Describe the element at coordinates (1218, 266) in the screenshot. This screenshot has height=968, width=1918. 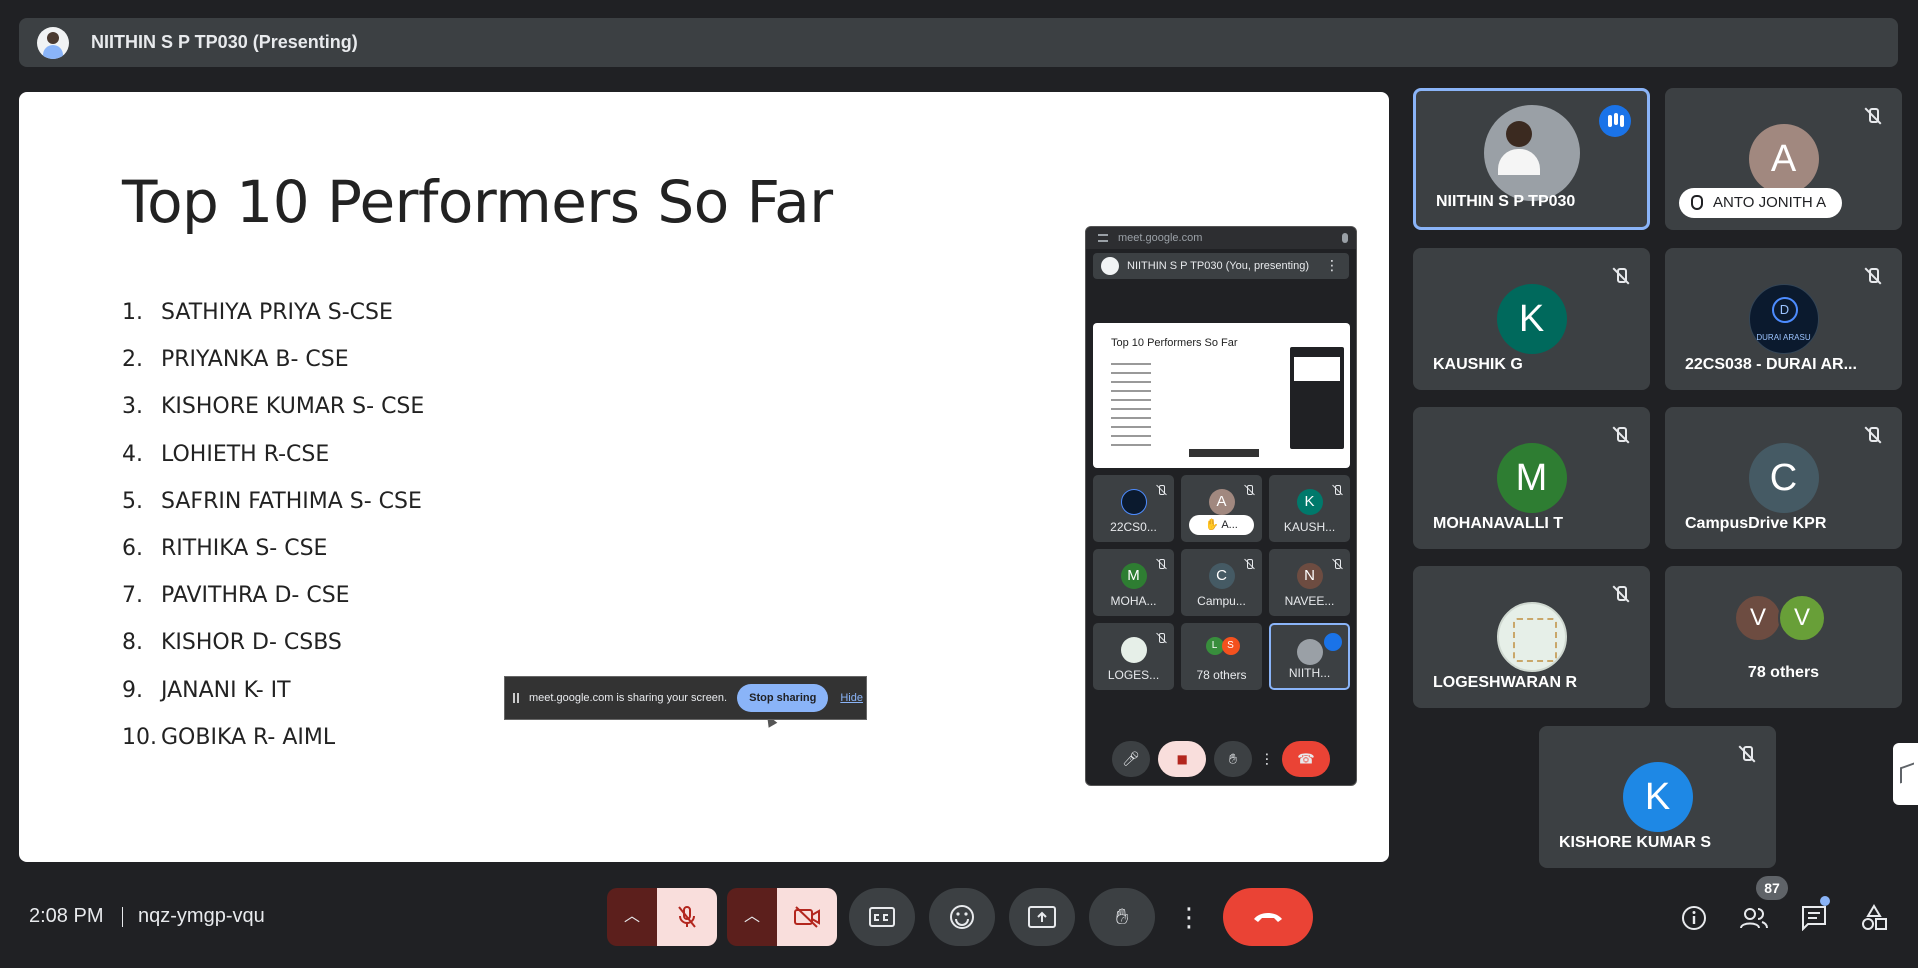
I see `mini-presenter-name: NIITHIN S P TP030 (You, presenting)` at that location.